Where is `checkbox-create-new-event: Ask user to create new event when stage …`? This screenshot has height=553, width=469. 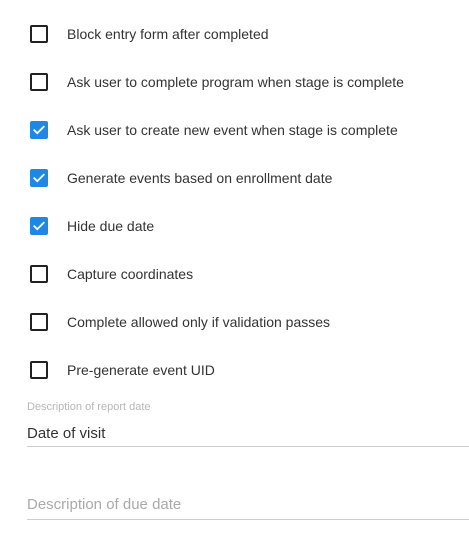 checkbox-create-new-event: Ask user to create new event when stage … is located at coordinates (234, 130).